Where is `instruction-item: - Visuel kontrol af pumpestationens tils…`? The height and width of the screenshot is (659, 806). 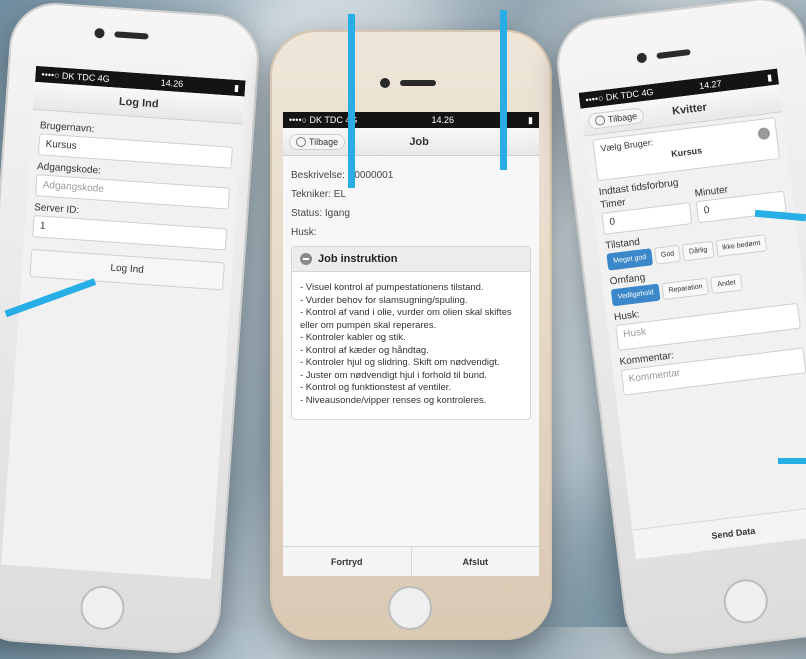 instruction-item: - Visuel kontrol af pumpestationens tils… is located at coordinates (392, 287).